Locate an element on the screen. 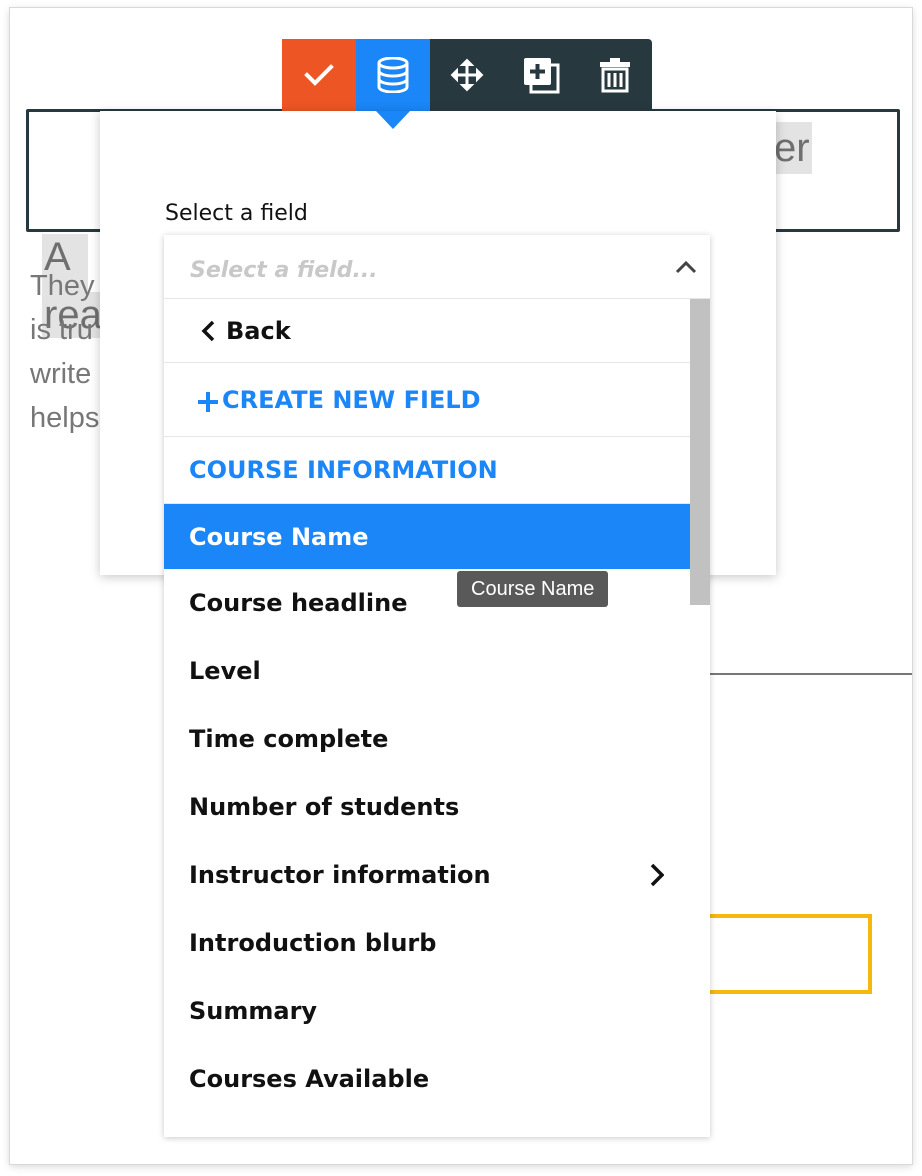  paragraph-line: They is located at coordinates (62, 286).